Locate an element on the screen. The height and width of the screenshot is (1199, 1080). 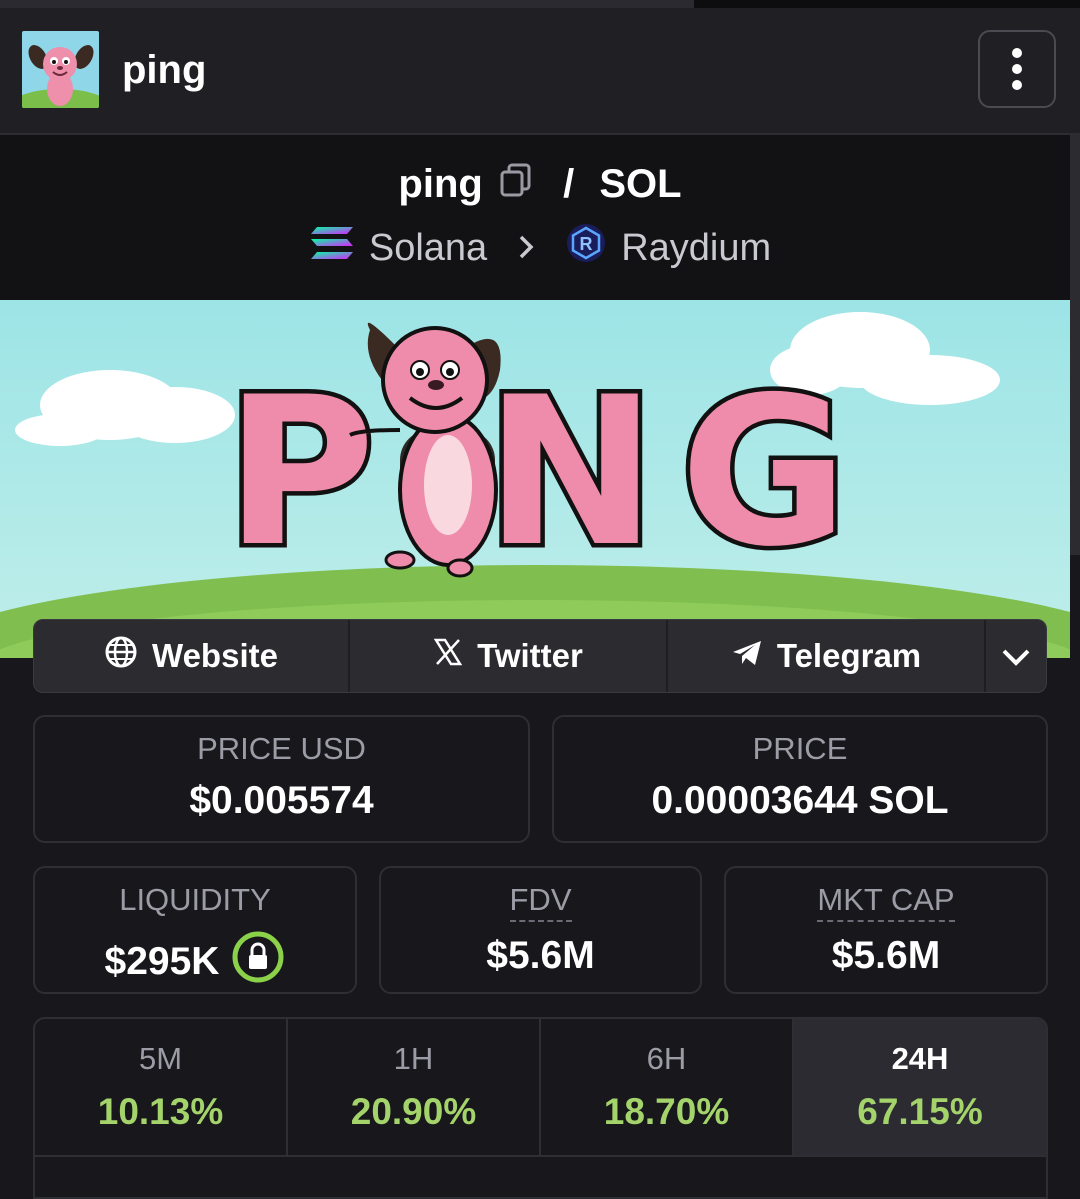
more-vertical-icon is located at coordinates (1017, 69).